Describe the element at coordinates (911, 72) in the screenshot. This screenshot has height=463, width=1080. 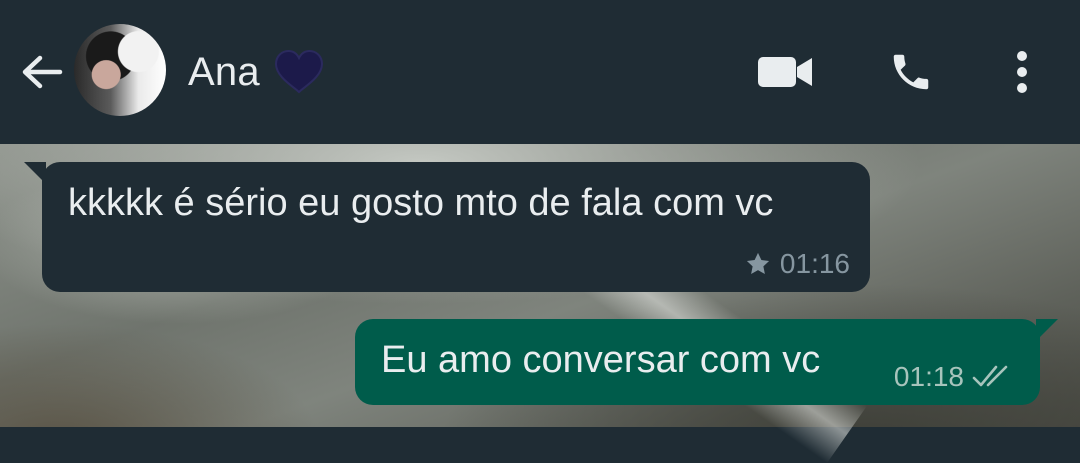
I see `phone-icon` at that location.